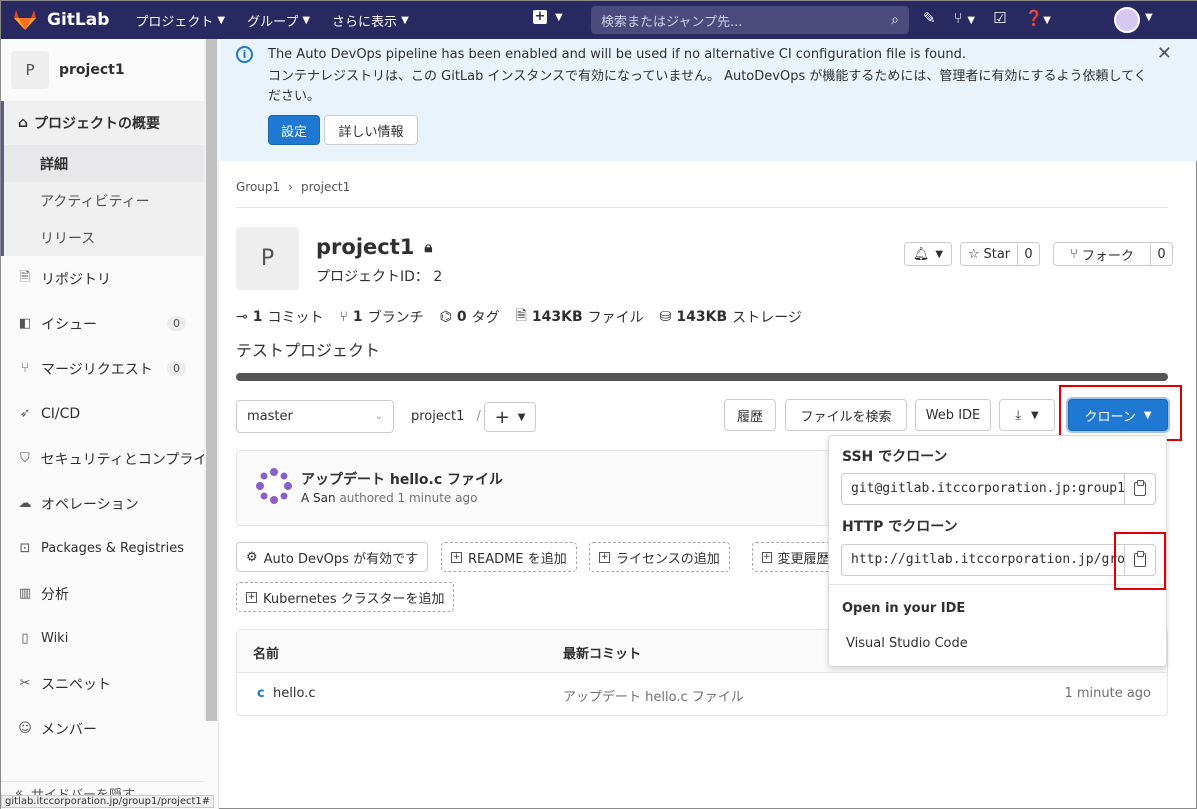 This screenshot has width=1197, height=809. I want to click on star-icon: ☆, so click(973, 254).